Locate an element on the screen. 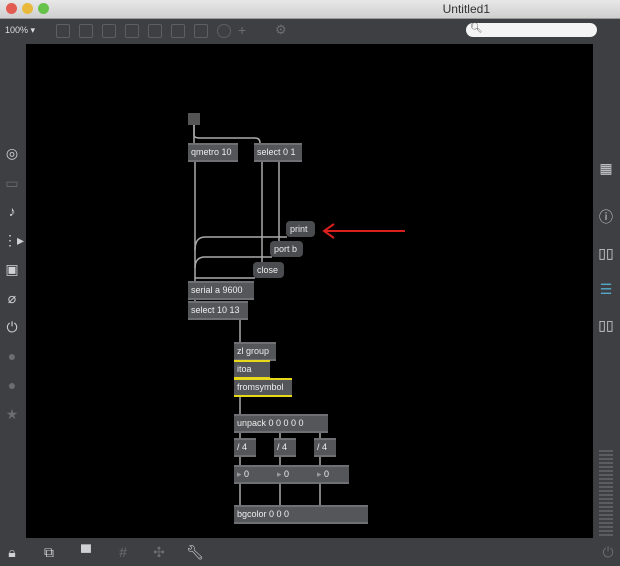 The width and height of the screenshot is (620, 566). red-arrow-annotation is located at coordinates (363, 231).